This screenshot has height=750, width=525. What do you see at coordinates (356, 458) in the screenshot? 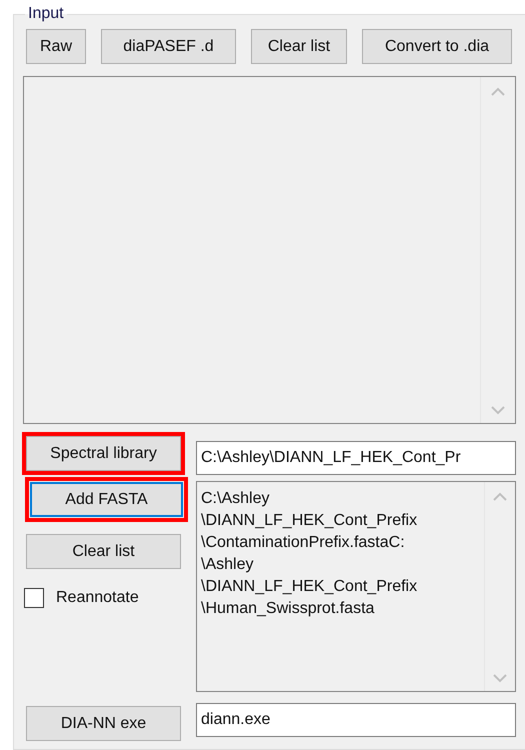
I see `spectral-library-field: C:\Ashley\DIANN_LF_HEK_Cont_Pr` at bounding box center [356, 458].